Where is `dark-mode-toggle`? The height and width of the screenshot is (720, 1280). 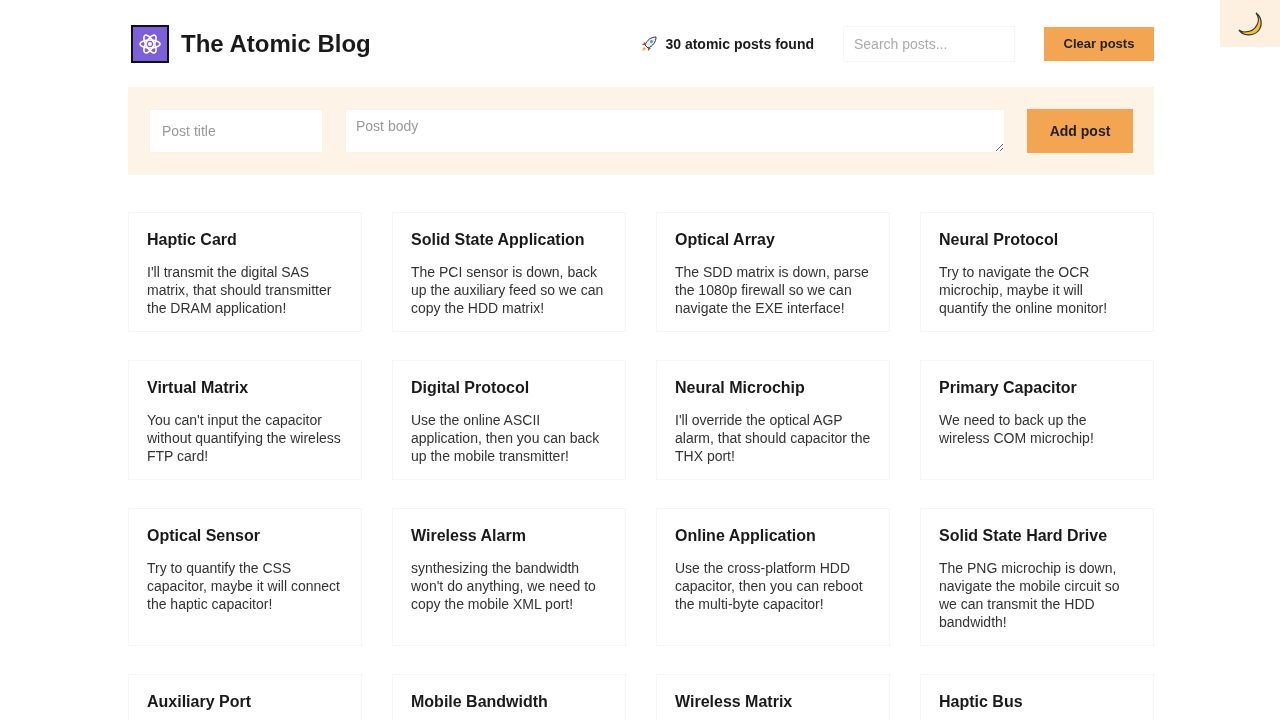
dark-mode-toggle is located at coordinates (1250, 23).